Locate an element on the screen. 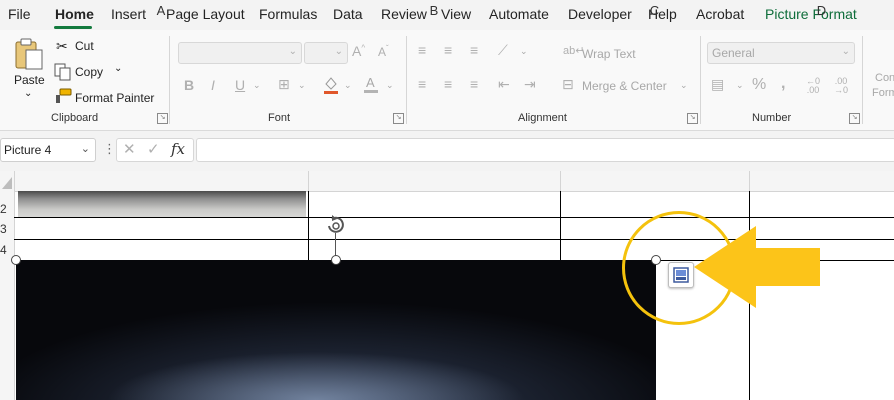  decrease-decimal-icon: .00 →0 is located at coordinates (841, 86).